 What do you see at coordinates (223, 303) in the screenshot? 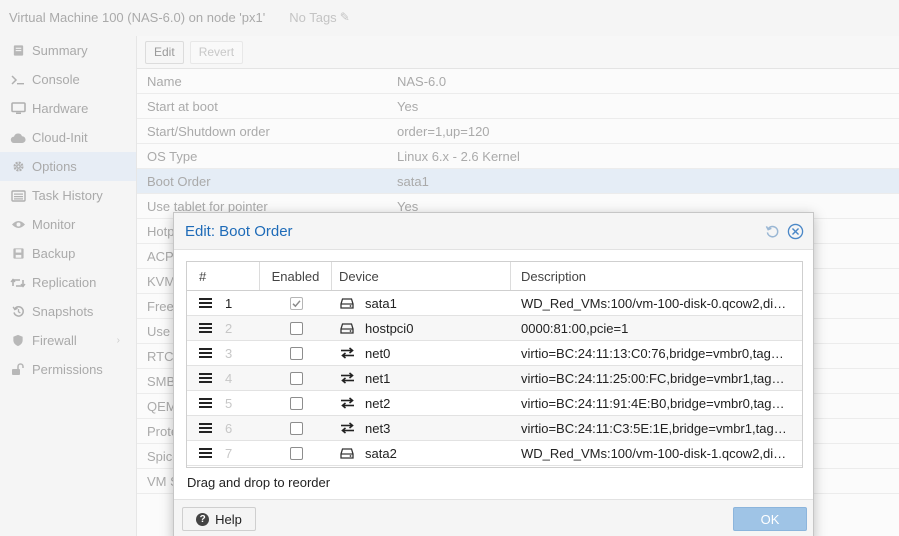
I see `order-cell: 1` at bounding box center [223, 303].